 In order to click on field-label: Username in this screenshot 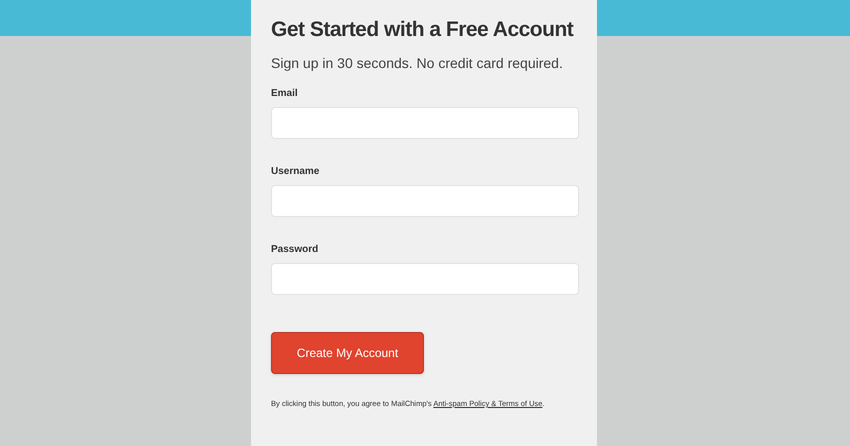, I will do `click(295, 172)`.